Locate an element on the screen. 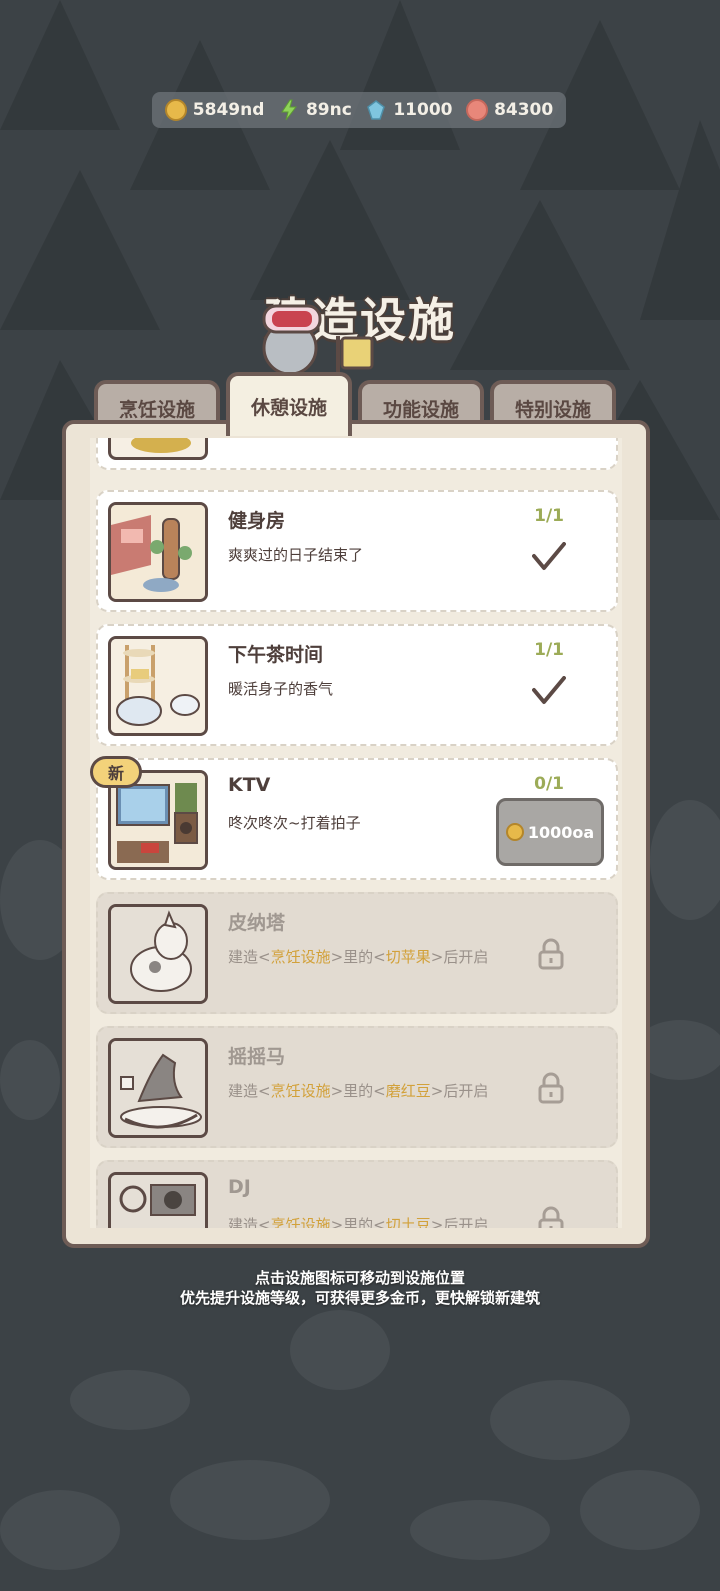 The height and width of the screenshot is (1591, 720). shell-icon is located at coordinates (477, 110).